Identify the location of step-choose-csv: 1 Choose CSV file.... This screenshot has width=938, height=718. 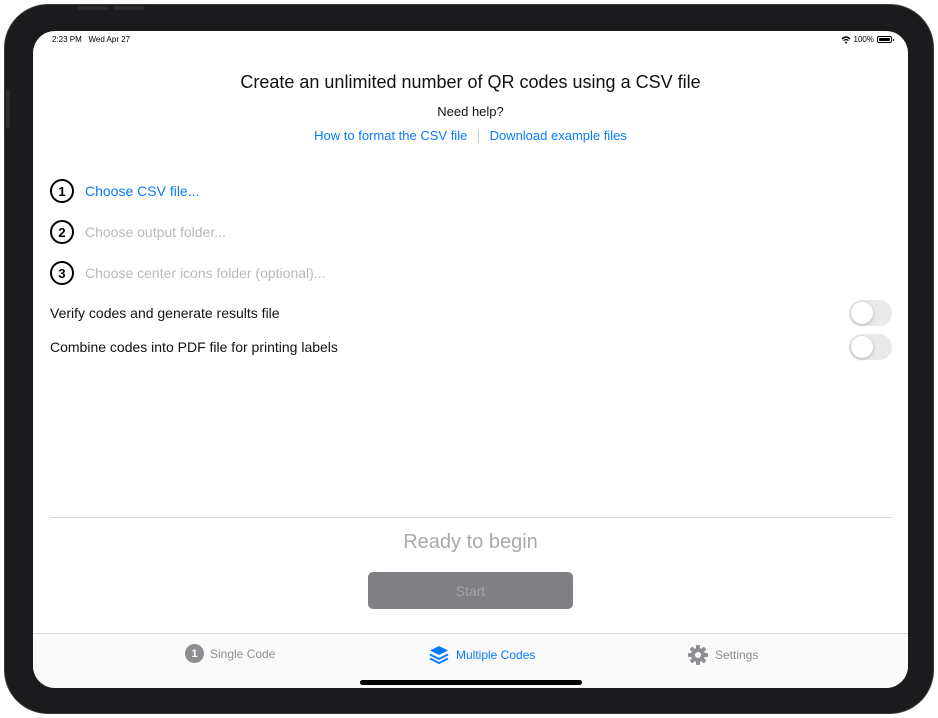
(124, 191).